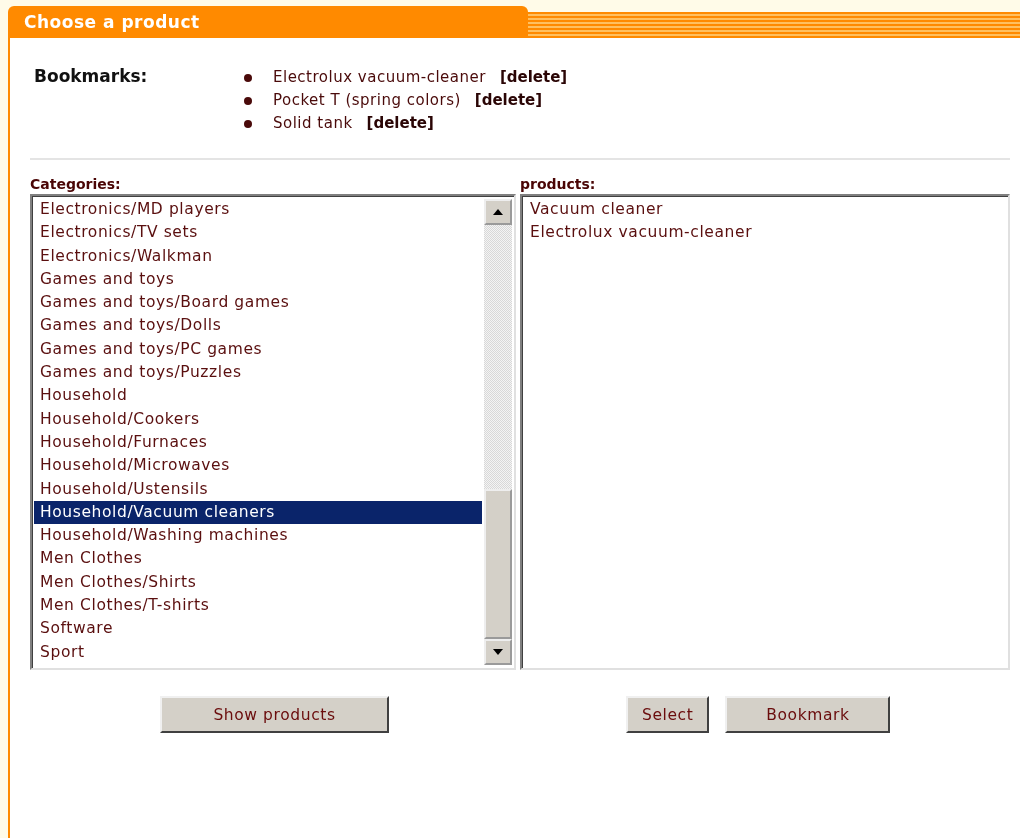 The image size is (1020, 838). I want to click on bookmark-link: Pocket T (spring colors), so click(367, 100).